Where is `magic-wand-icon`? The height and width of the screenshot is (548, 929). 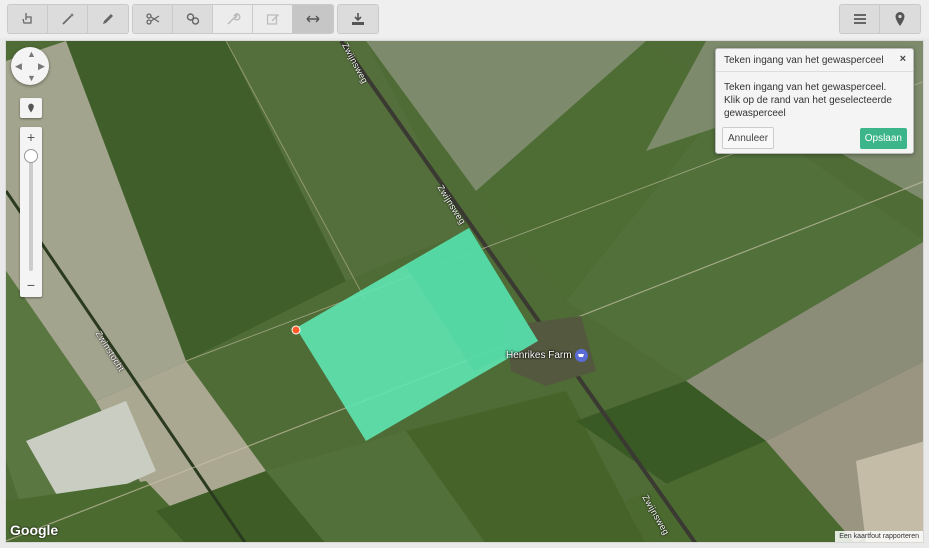 magic-wand-icon is located at coordinates (67, 19).